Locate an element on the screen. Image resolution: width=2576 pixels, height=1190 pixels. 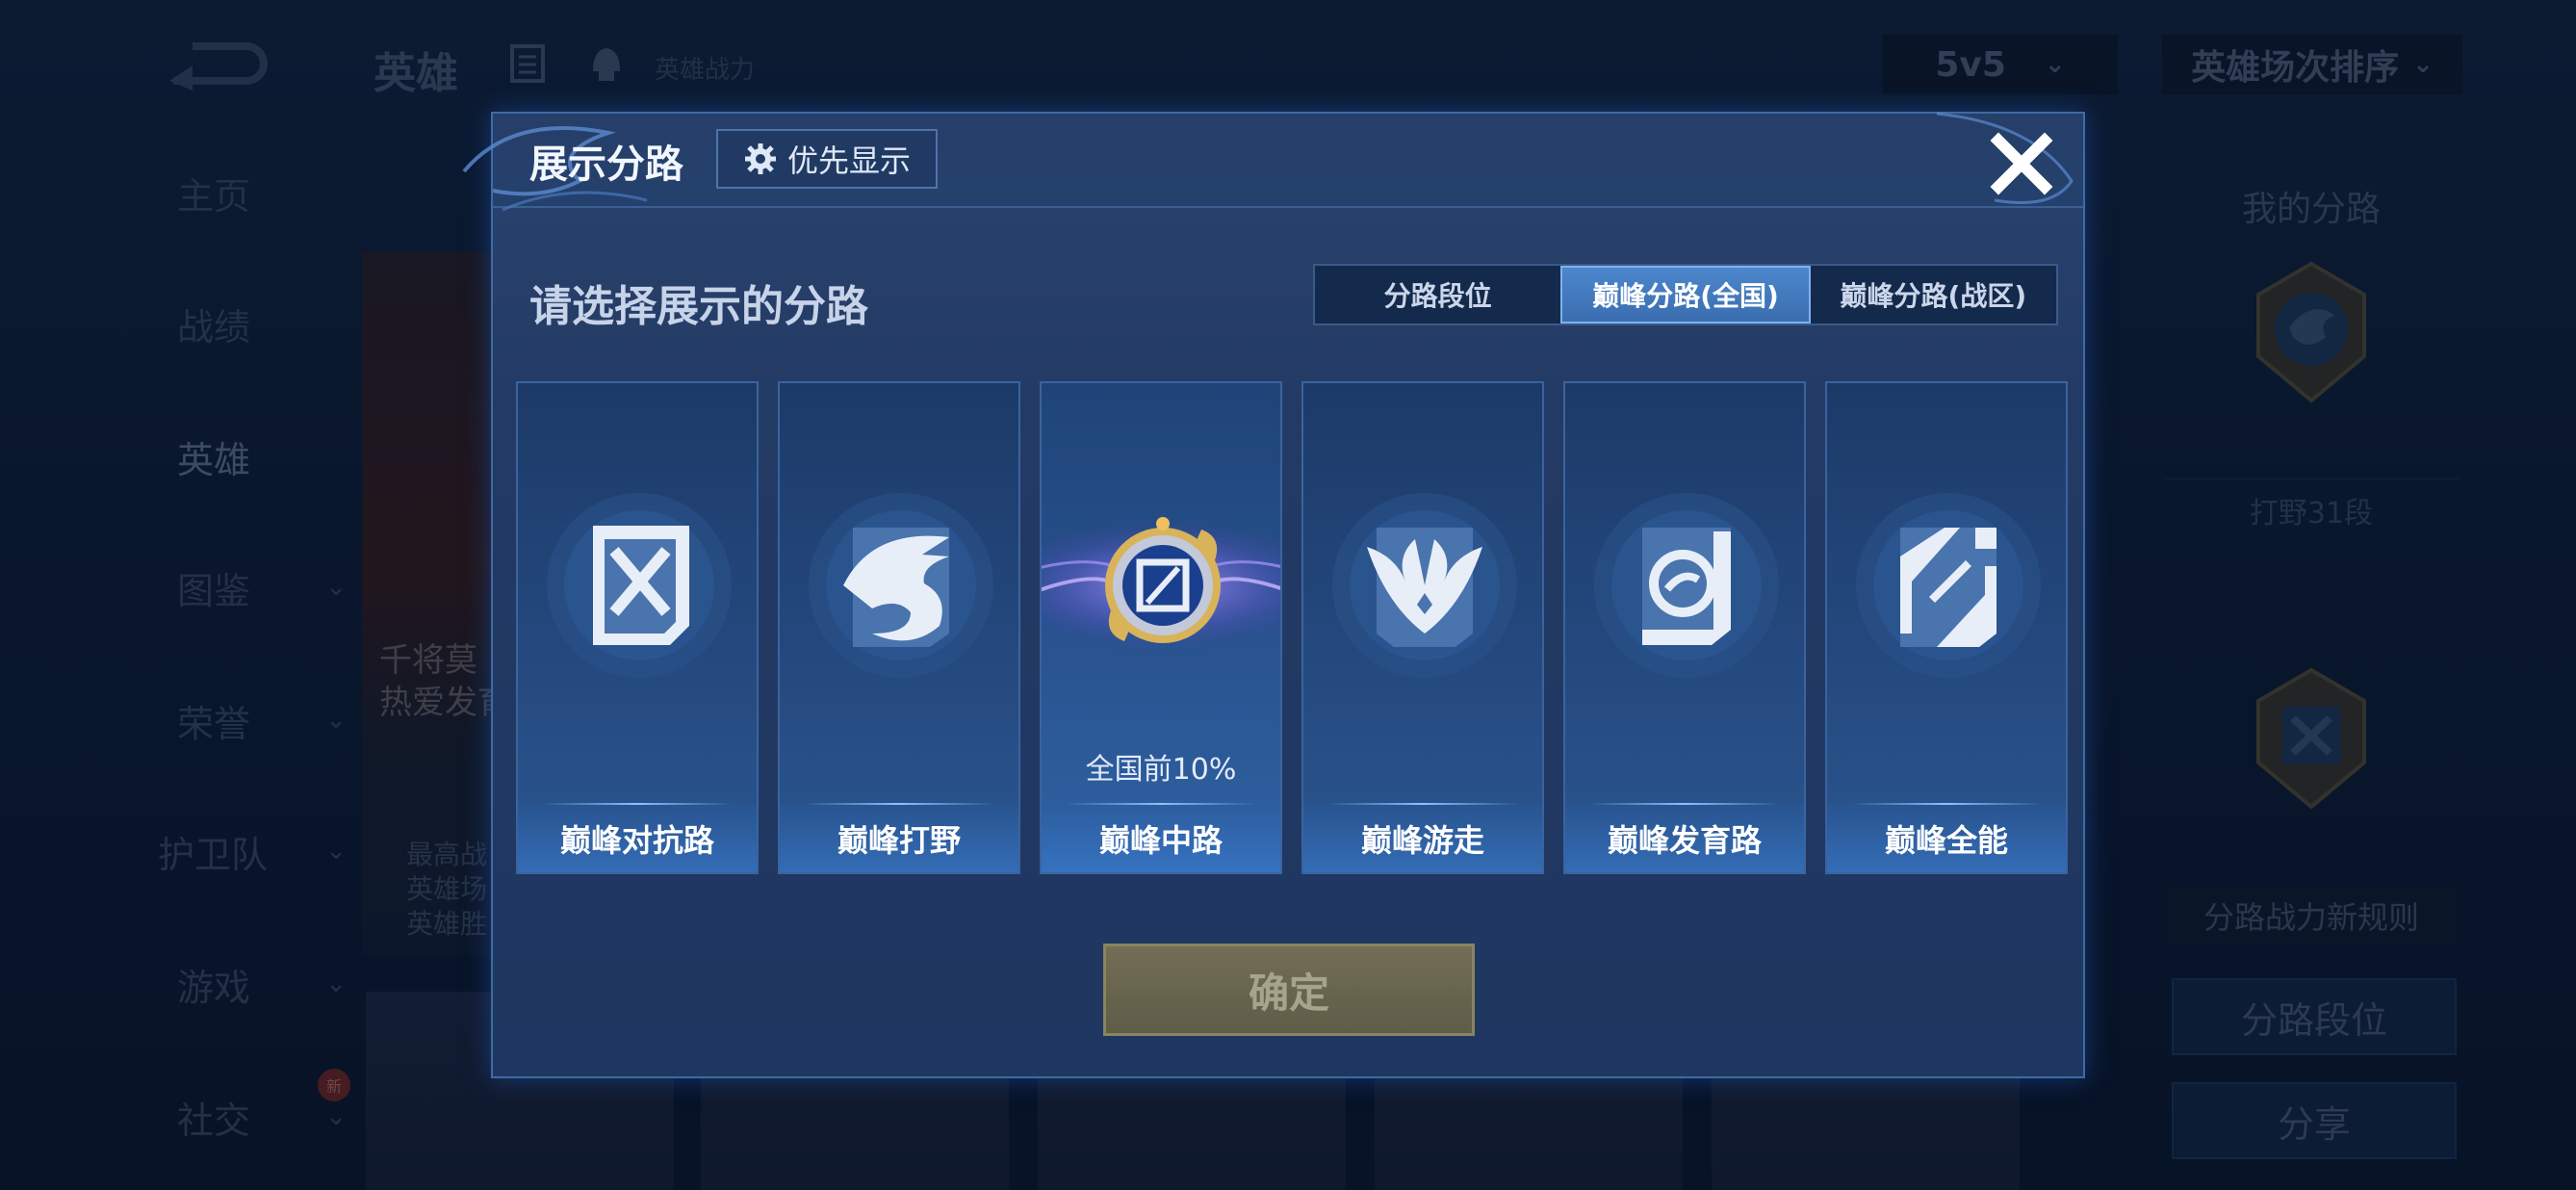
clash-lane-icon is located at coordinates (639, 586).